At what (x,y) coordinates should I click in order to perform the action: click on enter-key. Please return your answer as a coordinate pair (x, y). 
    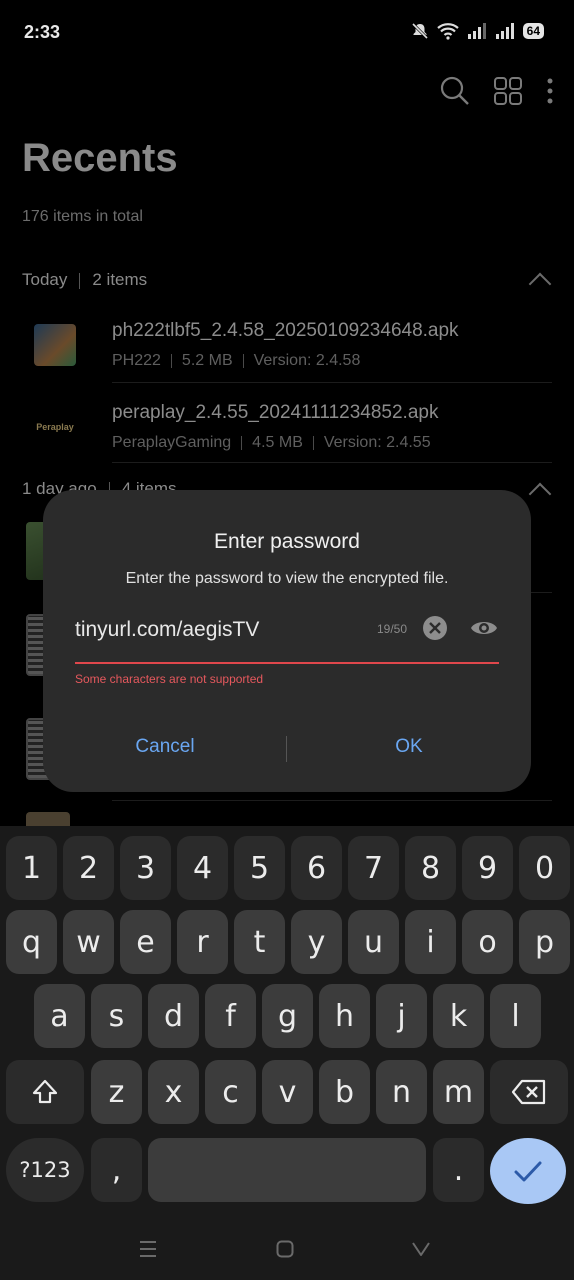
    Looking at the image, I should click on (528, 1171).